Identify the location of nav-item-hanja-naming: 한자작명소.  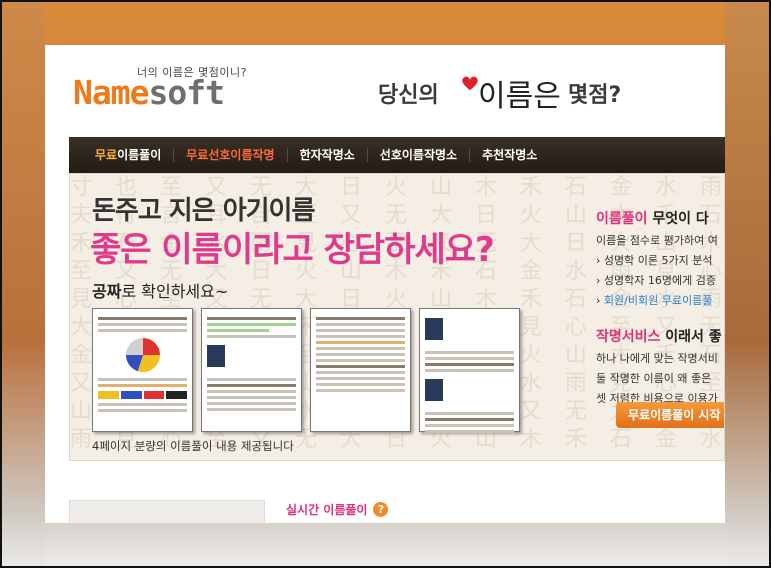
(328, 155).